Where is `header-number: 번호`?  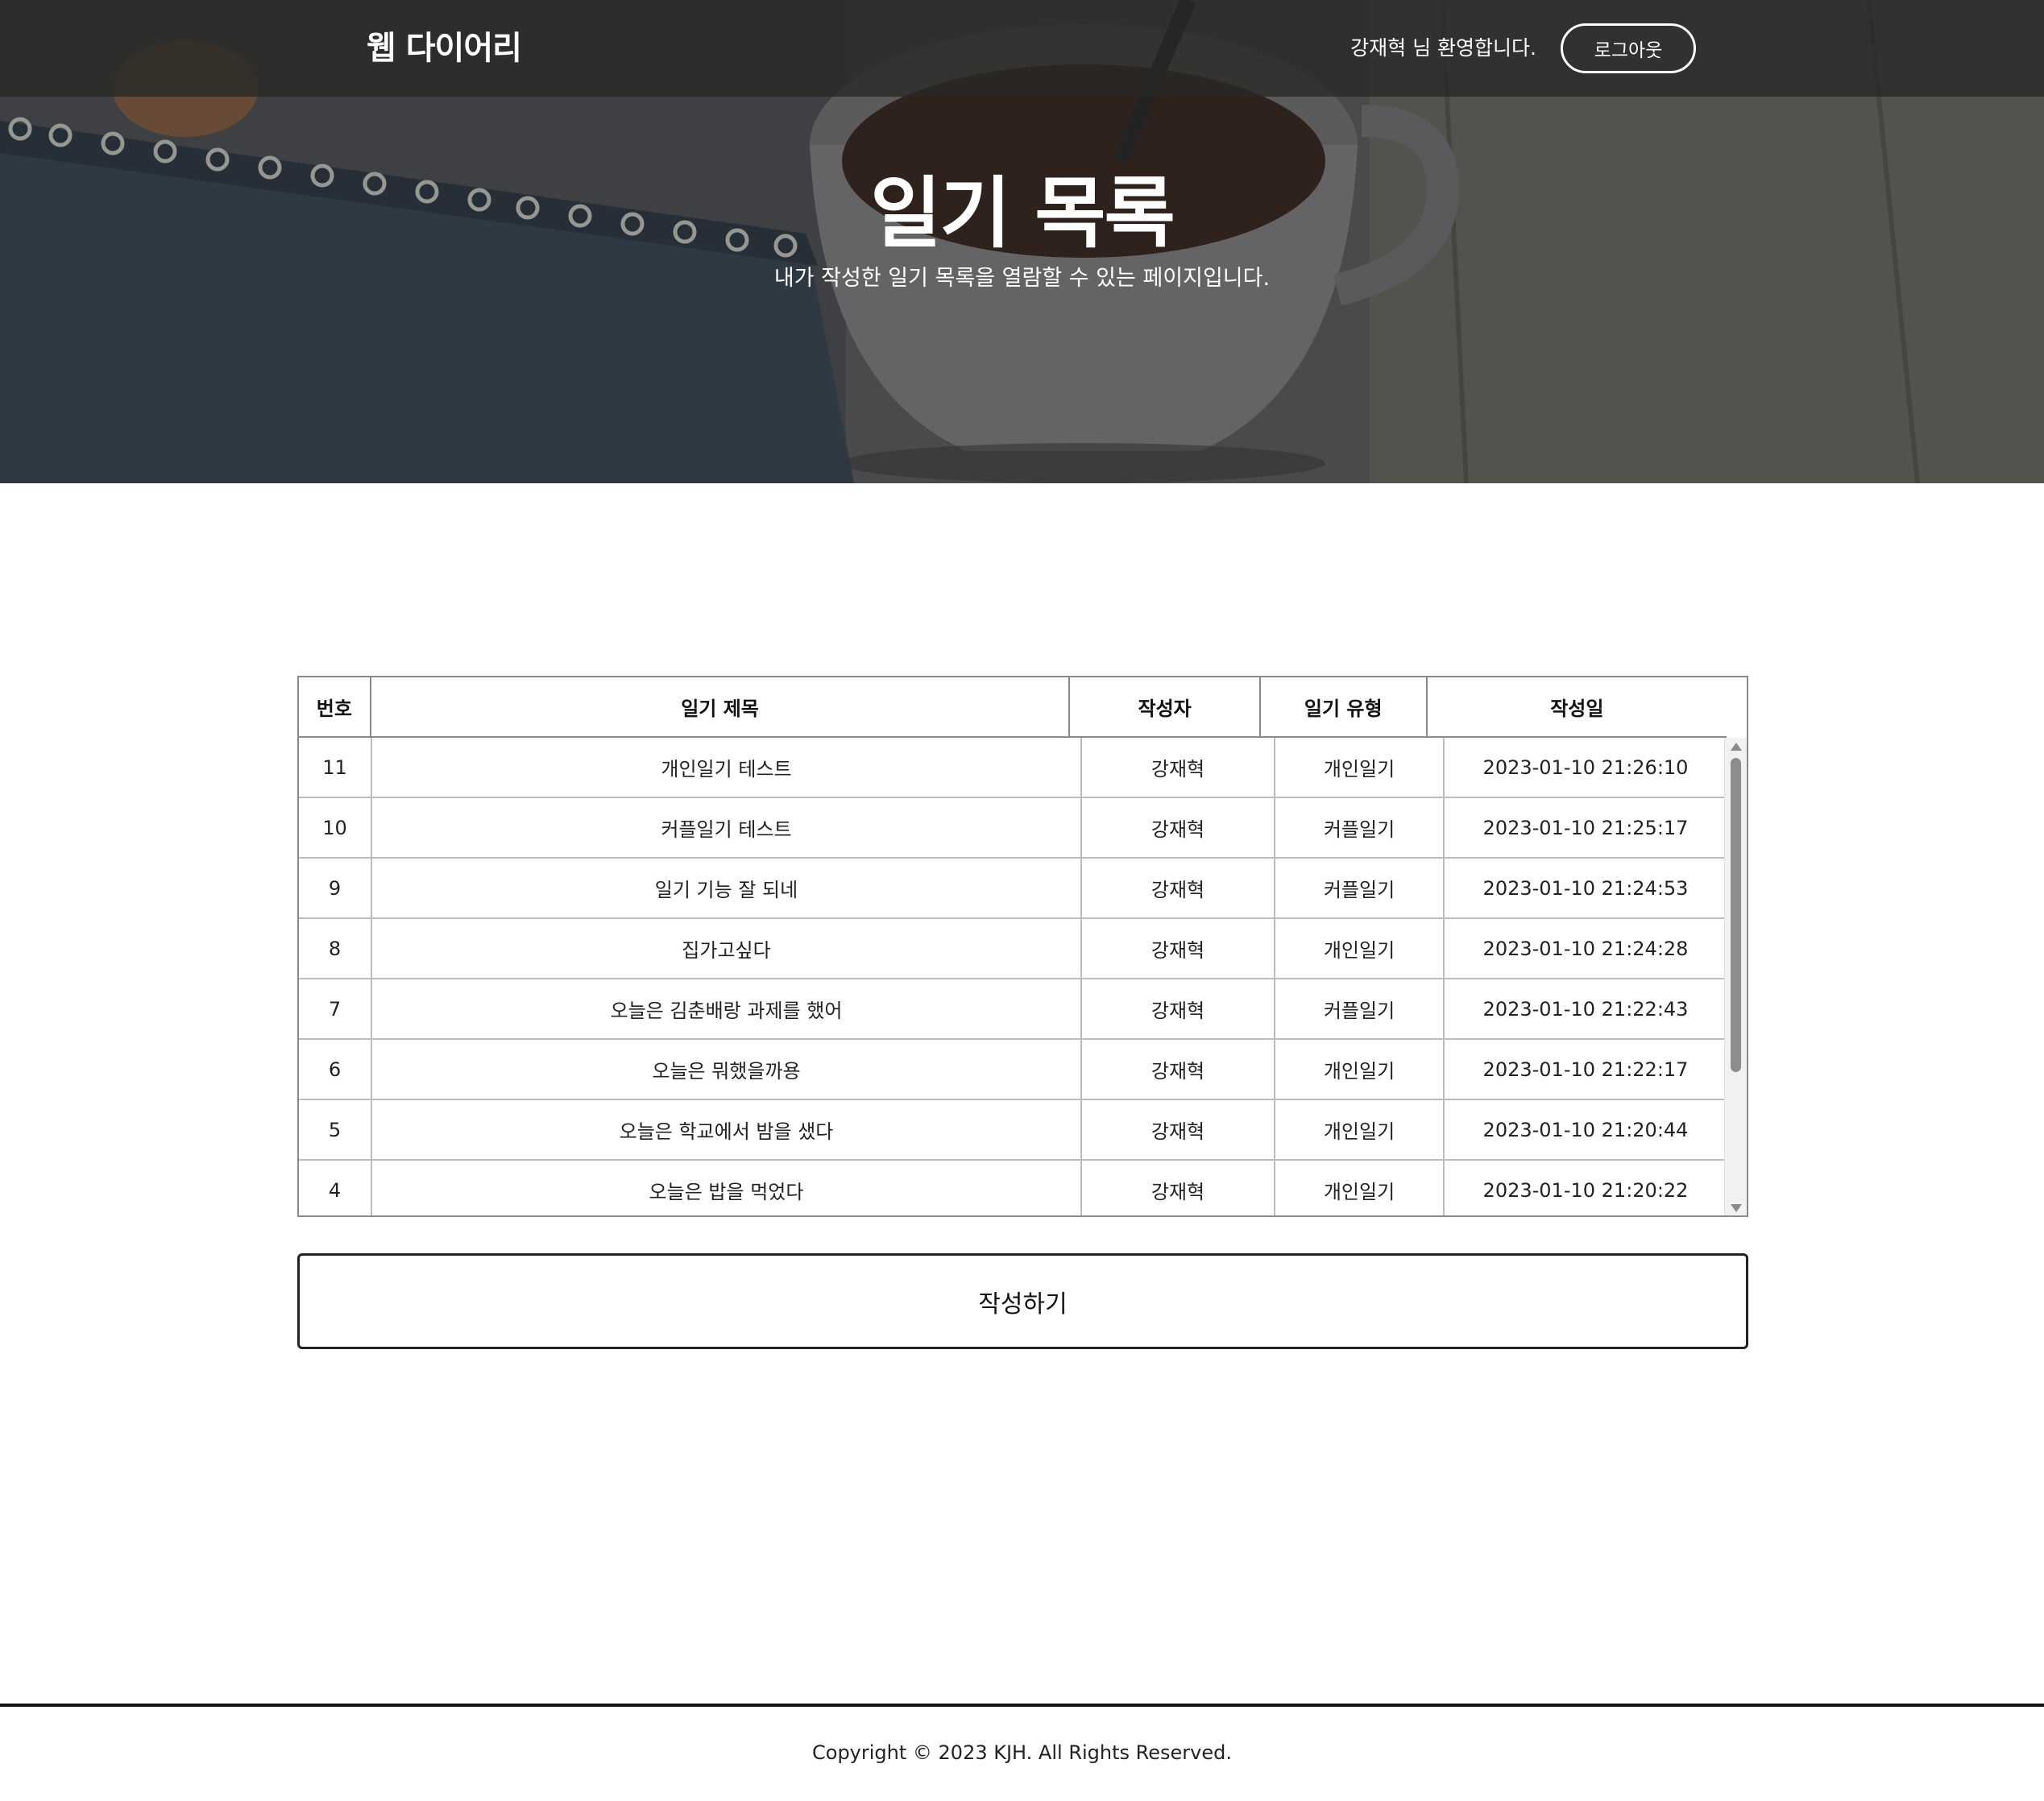
header-number: 번호 is located at coordinates (335, 707).